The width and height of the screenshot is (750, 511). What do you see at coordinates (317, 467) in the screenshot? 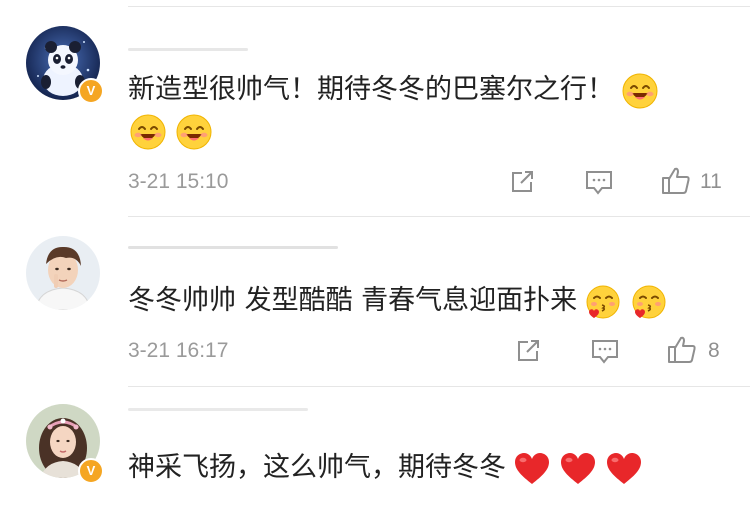
I see `comment-text: 神采飞扬，这么帅气，期待冬冬` at bounding box center [317, 467].